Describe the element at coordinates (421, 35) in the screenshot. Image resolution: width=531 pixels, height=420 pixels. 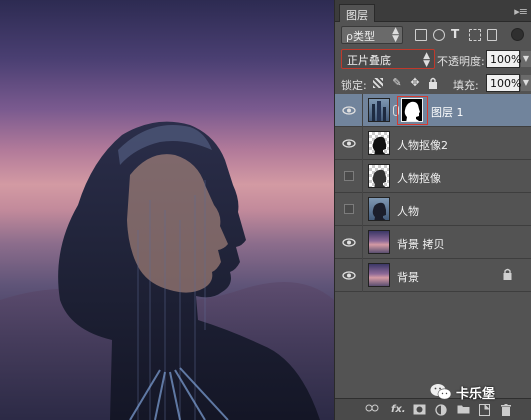
I see `filter-pixel-icon` at that location.